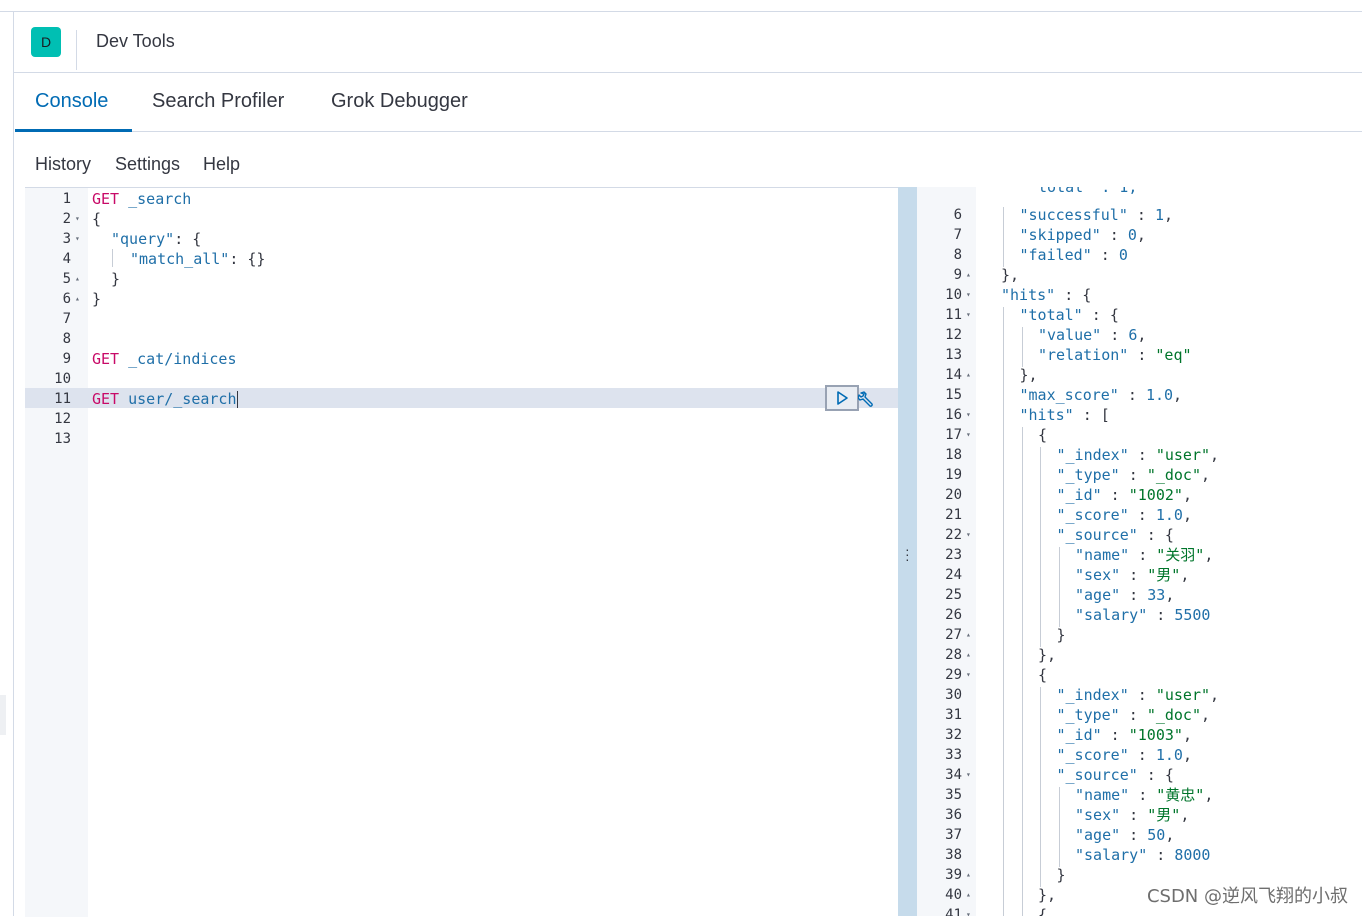  I want to click on response-code-line: "sex" : "男",, so click(1132, 575).